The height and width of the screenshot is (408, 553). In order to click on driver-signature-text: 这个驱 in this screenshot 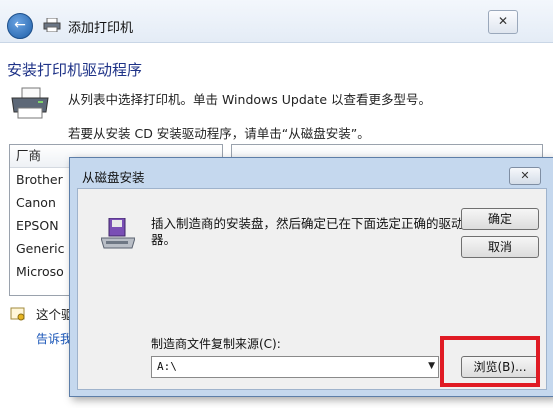, I will do `click(55, 314)`.